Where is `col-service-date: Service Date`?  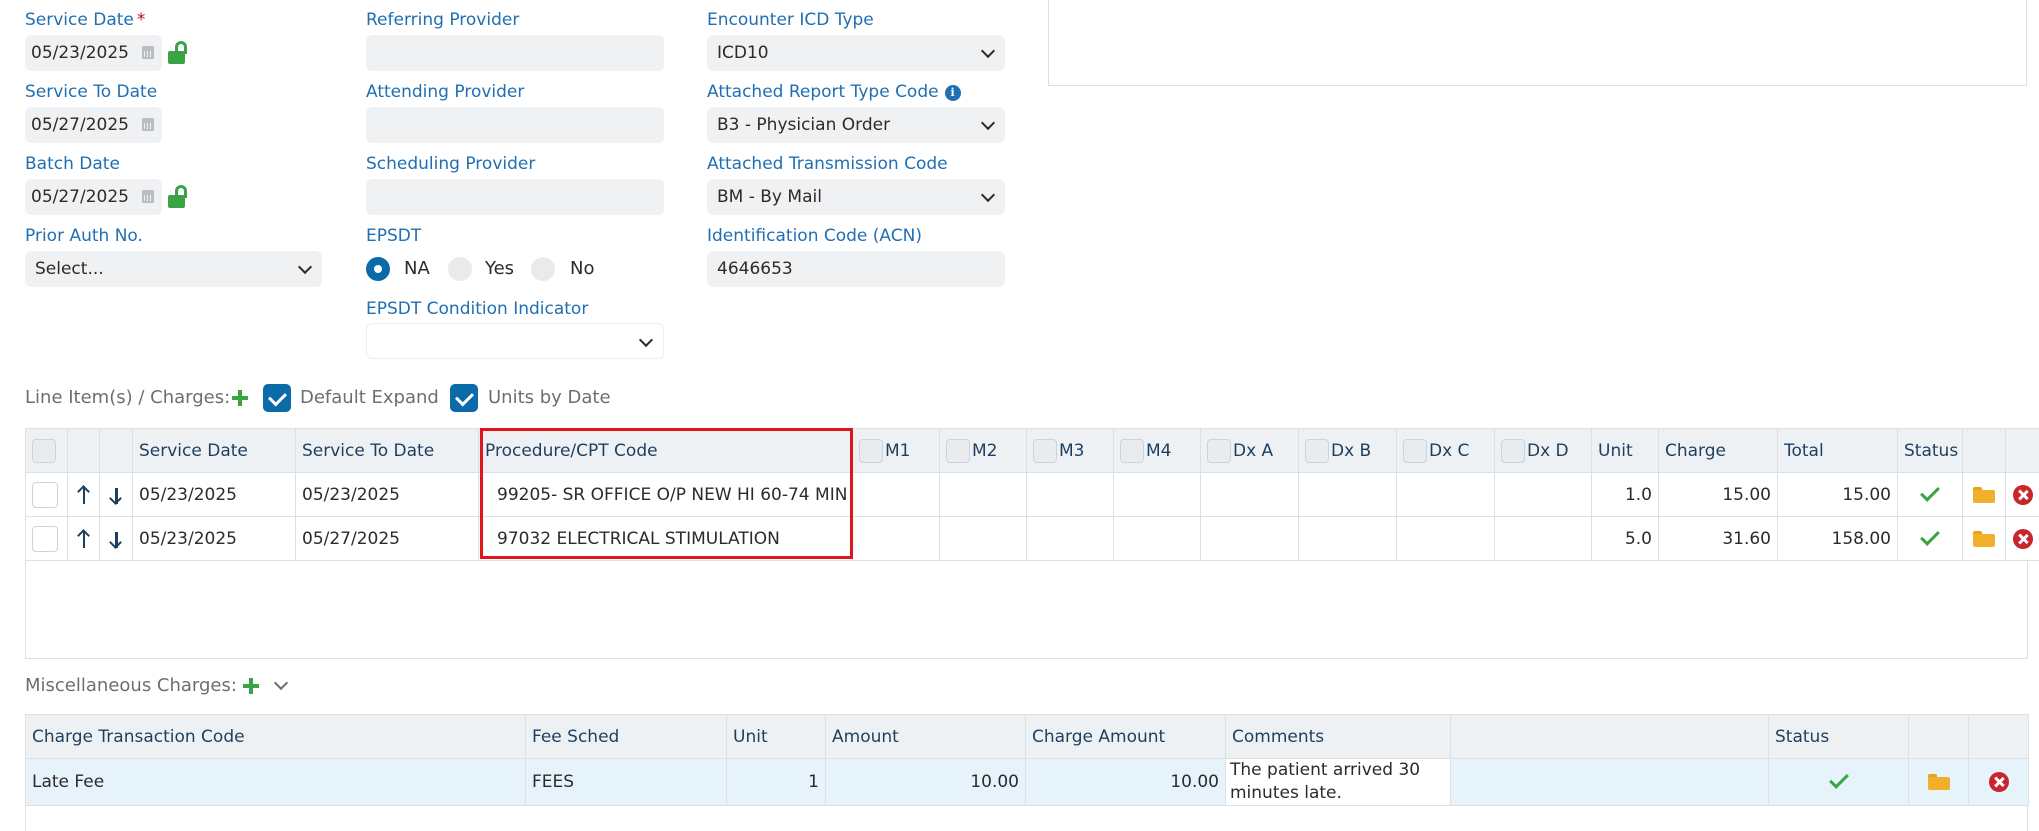 col-service-date: Service Date is located at coordinates (214, 450).